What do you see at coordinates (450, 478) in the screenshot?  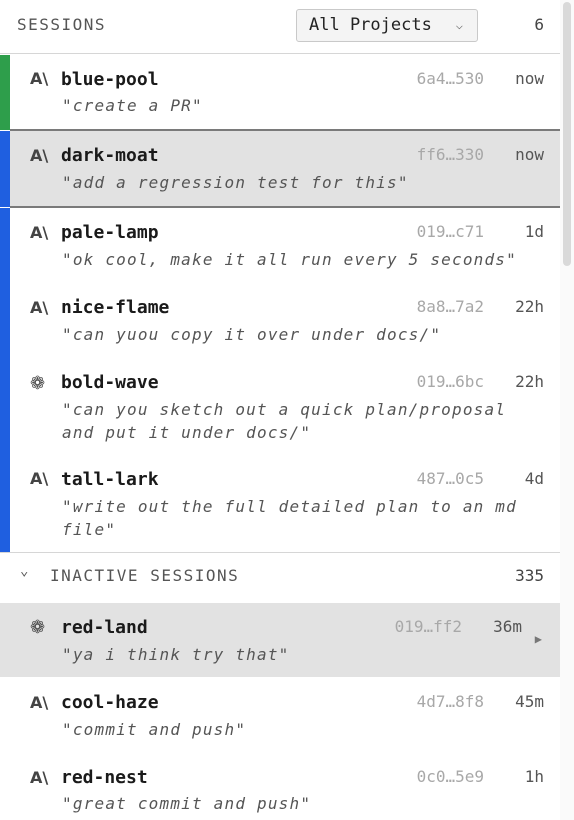 I see `session-hash: 487…0c5` at bounding box center [450, 478].